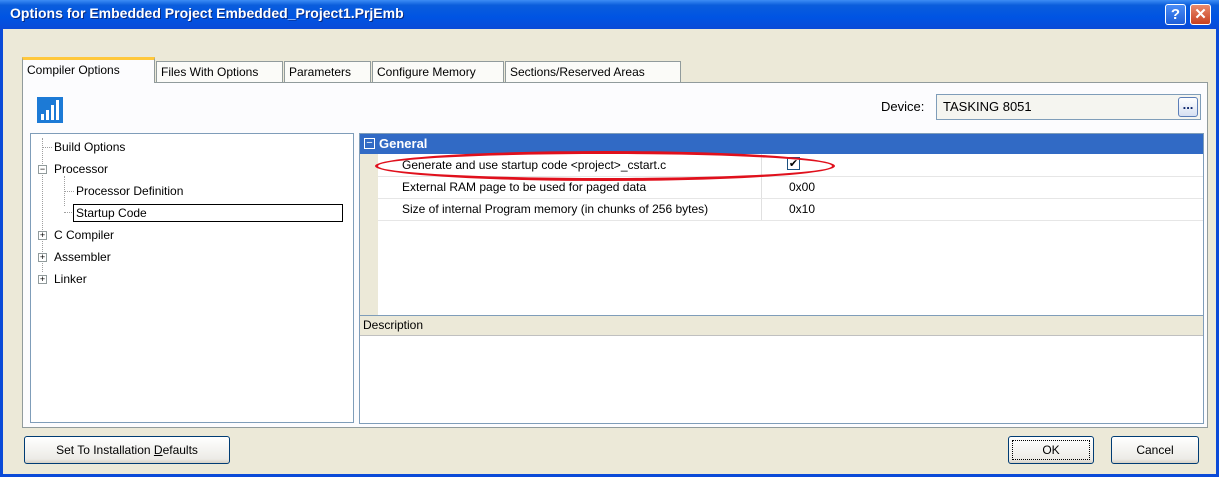 The width and height of the screenshot is (1219, 477). What do you see at coordinates (1175, 14) in the screenshot?
I see `help-button: ?` at bounding box center [1175, 14].